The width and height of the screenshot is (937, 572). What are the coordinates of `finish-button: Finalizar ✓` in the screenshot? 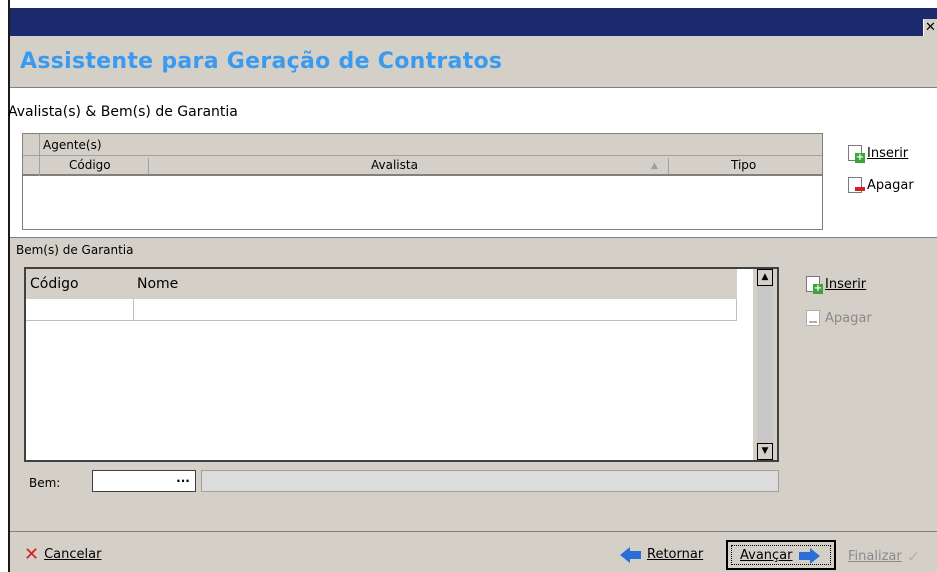 It's located at (884, 556).